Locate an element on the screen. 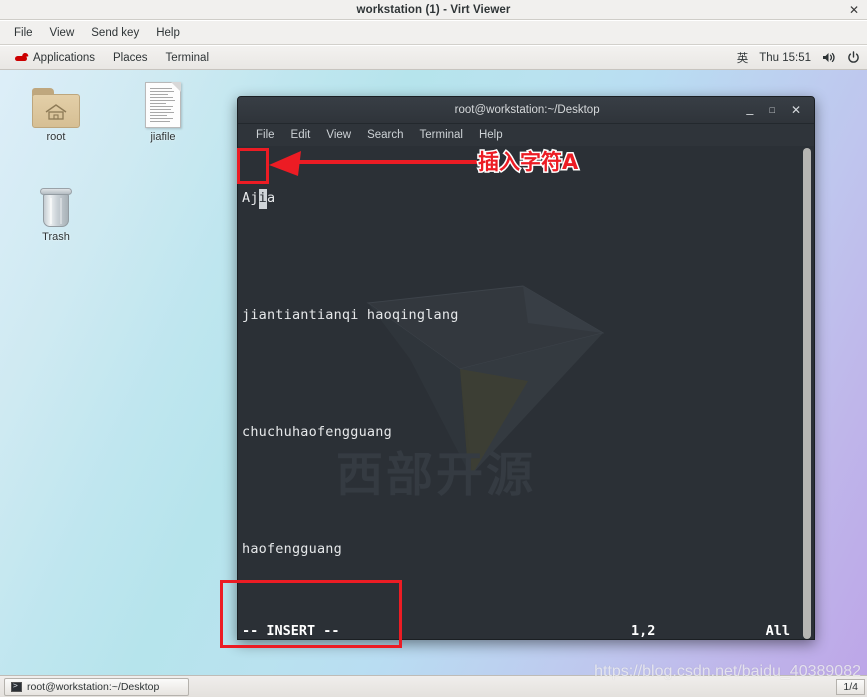  panel-right-group: 英 Thu 15:51 is located at coordinates (802, 58).